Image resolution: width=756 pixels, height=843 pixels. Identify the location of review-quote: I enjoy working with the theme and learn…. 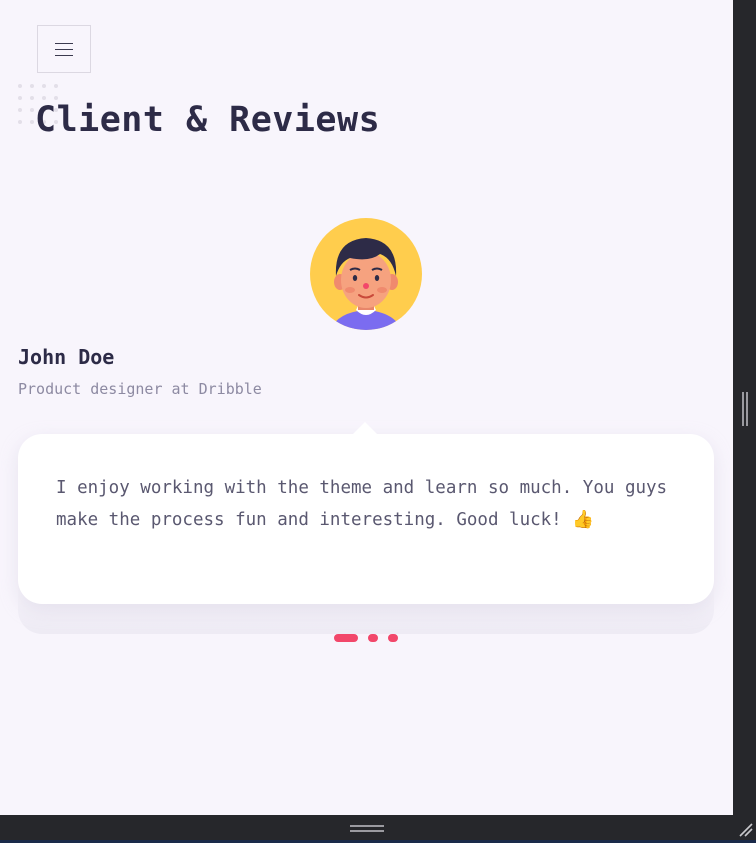
(362, 504).